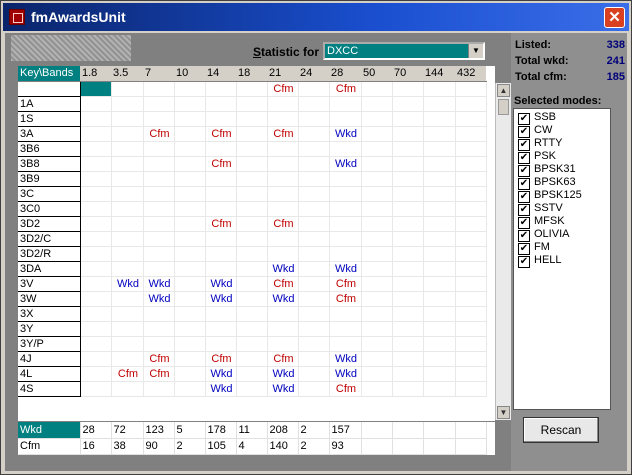  What do you see at coordinates (535, 131) in the screenshot?
I see `mode-checkbox-cw: ✔ CW` at bounding box center [535, 131].